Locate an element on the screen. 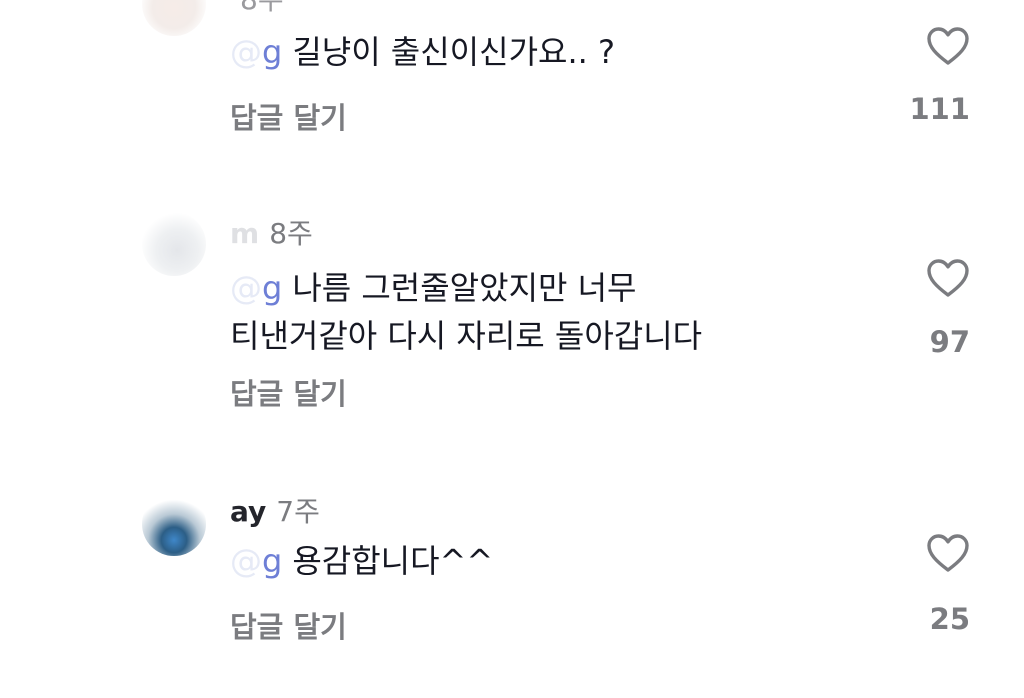  comment-text: @g 용감합니다^^ is located at coordinates (361, 561).